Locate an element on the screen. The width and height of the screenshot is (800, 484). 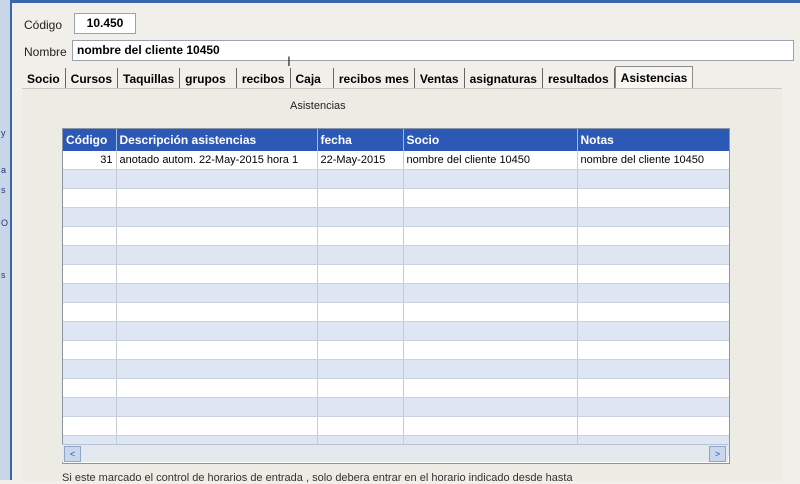
tab-resultados: resultados is located at coordinates (579, 78).